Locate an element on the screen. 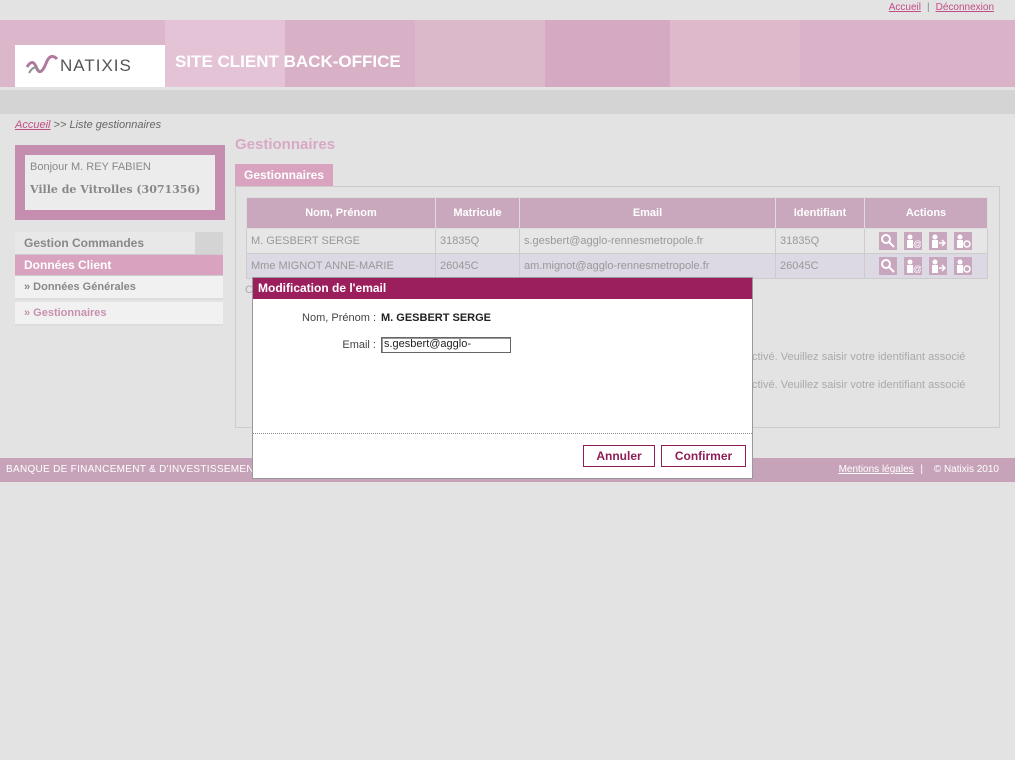 Image resolution: width=1015 pixels, height=760 pixels. natixis-logo: NATIXIS is located at coordinates (90, 66).